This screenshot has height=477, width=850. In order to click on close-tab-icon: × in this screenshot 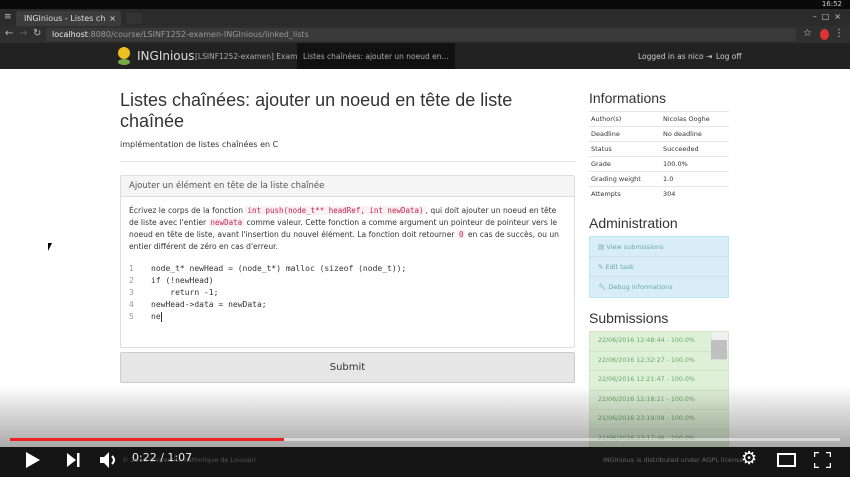, I will do `click(112, 18)`.